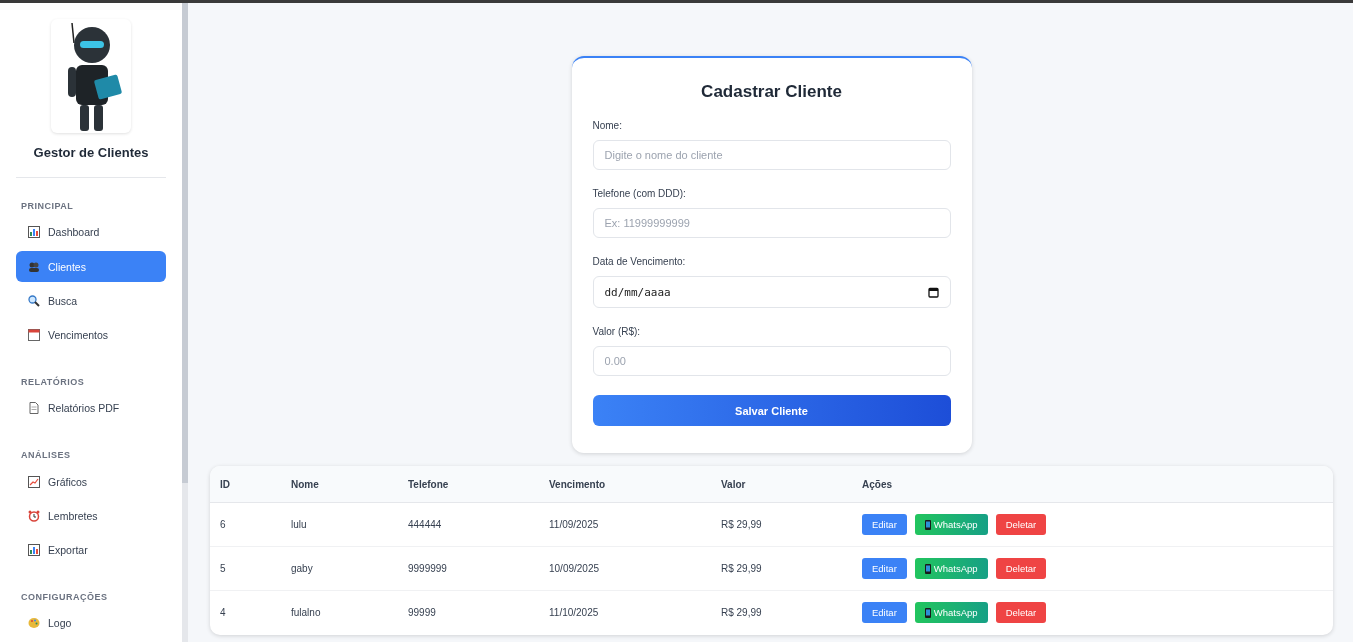 Image resolution: width=1353 pixels, height=642 pixels. What do you see at coordinates (771, 361) in the screenshot?
I see `input-field: 0.00` at bounding box center [771, 361].